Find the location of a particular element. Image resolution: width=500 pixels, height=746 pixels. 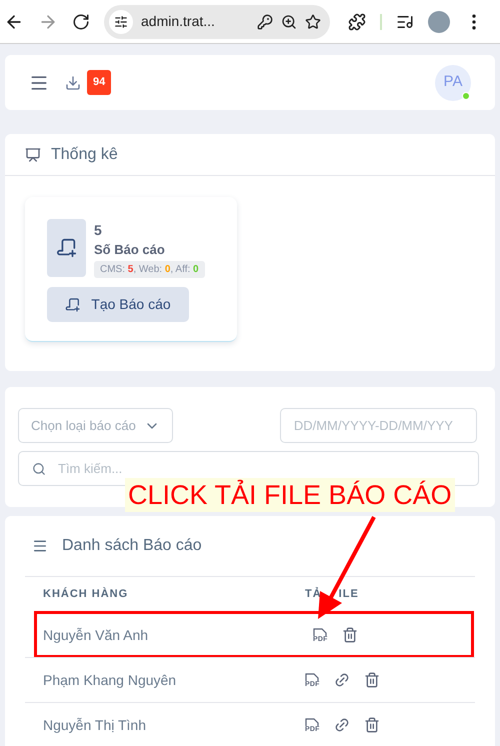

bookmark-star-icon is located at coordinates (313, 22).